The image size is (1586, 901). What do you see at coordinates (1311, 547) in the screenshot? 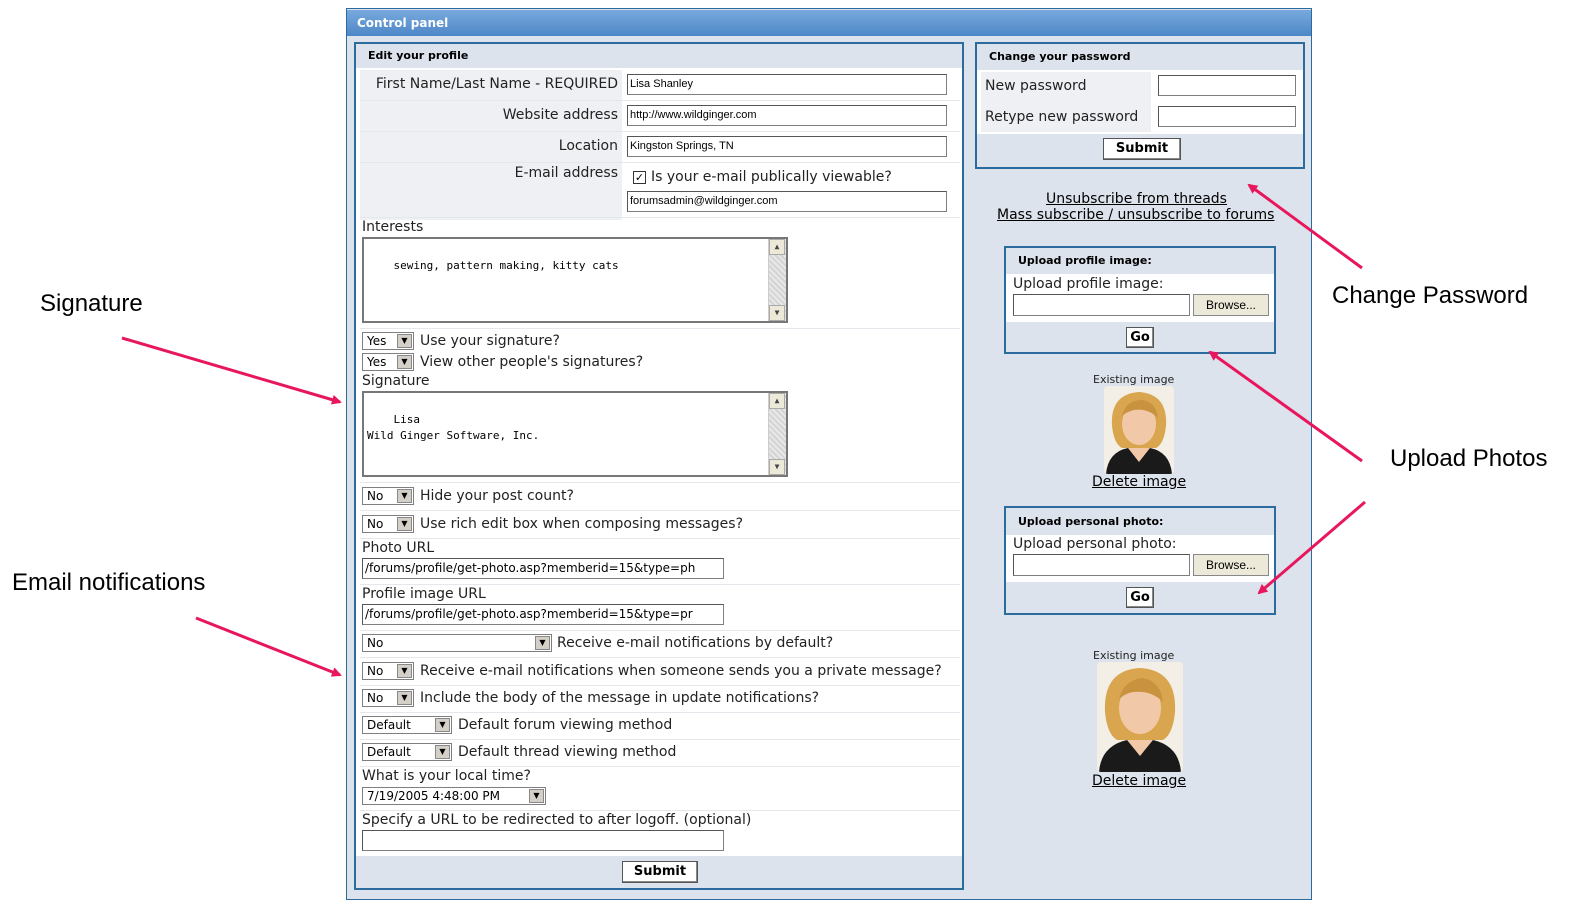
I see `arrow-upload-personal` at bounding box center [1311, 547].